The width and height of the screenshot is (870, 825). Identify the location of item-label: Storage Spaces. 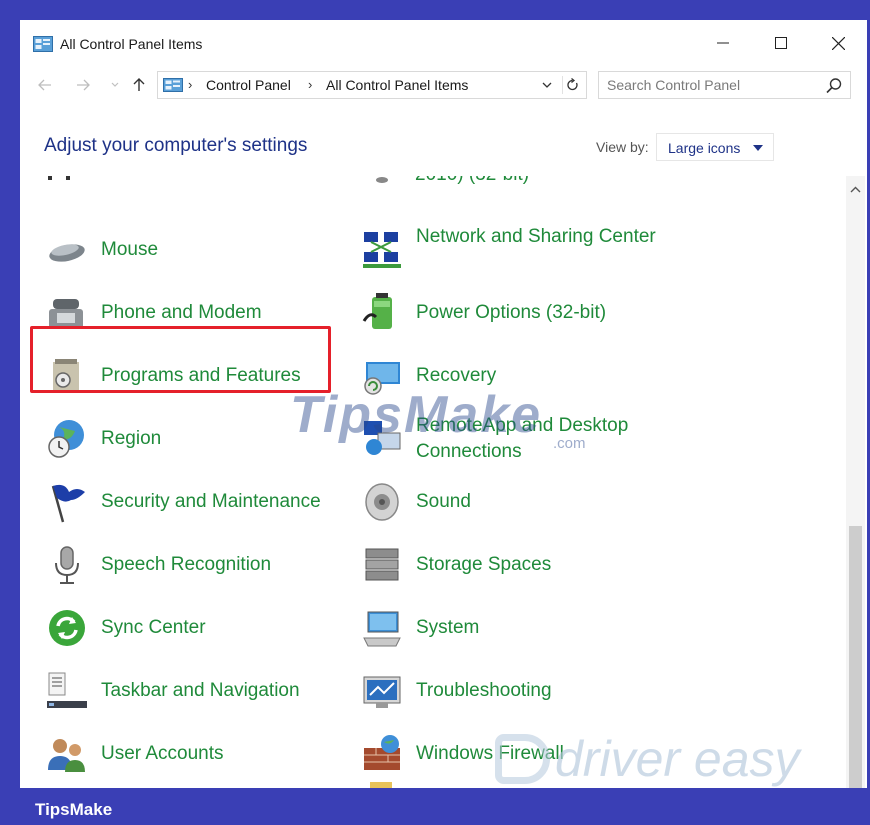
(484, 564).